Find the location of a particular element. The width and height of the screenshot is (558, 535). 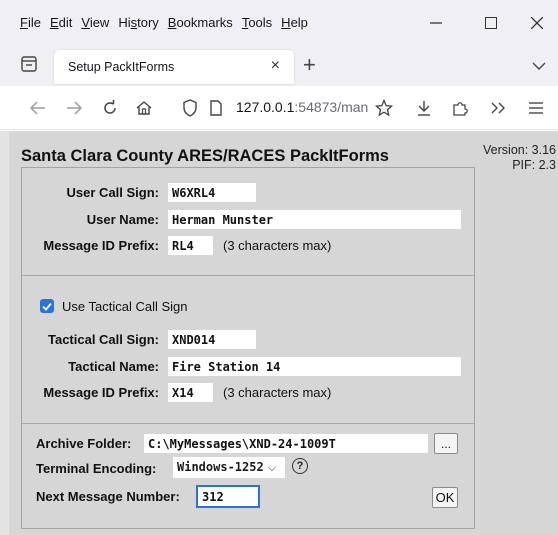

url-rest: :54873/man is located at coordinates (331, 107).